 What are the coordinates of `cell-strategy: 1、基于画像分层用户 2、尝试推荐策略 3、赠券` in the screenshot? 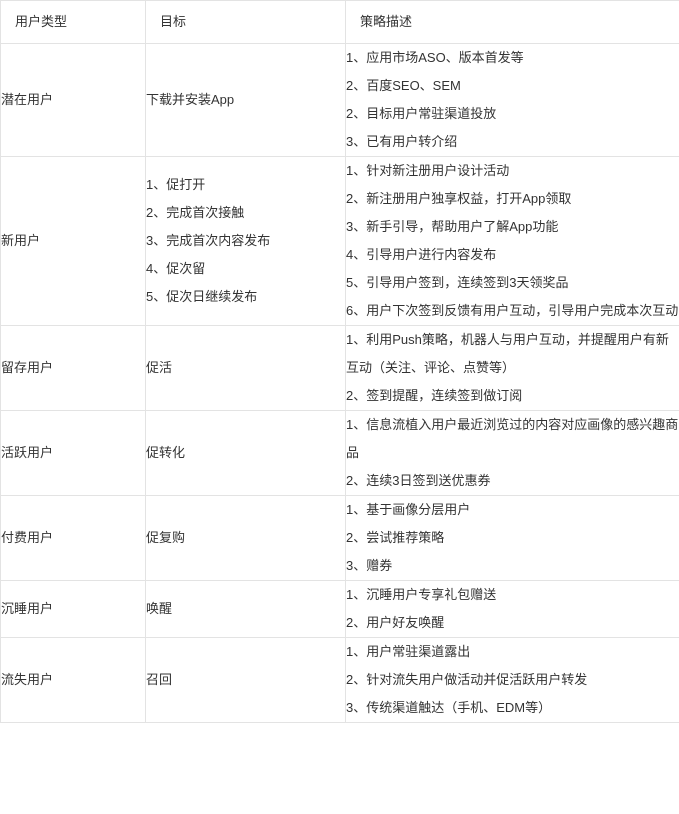 It's located at (512, 538).